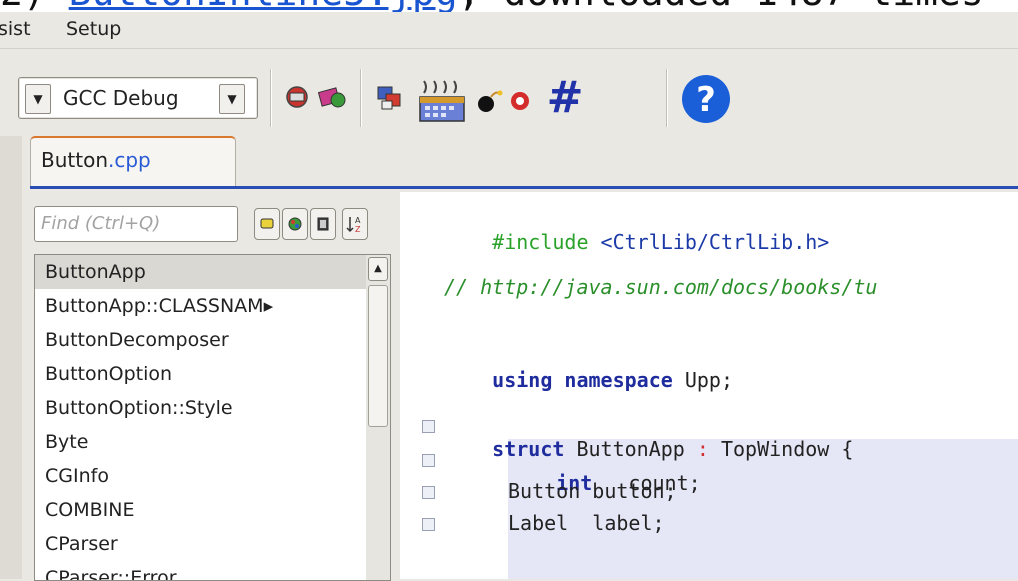 Image resolution: width=1018 pixels, height=581 pixels. I want to click on clean-icon, so click(391, 99).